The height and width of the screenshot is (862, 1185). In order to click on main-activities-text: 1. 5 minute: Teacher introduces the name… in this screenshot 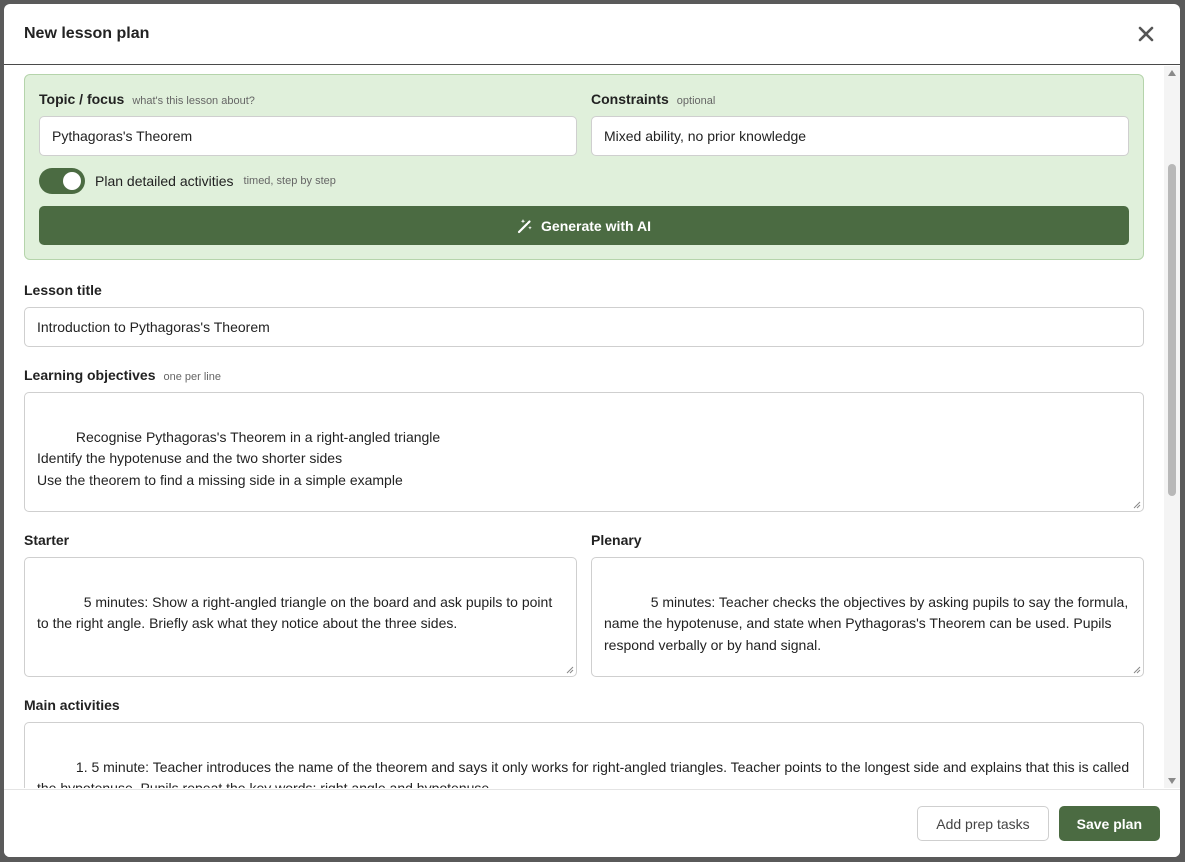, I will do `click(583, 773)`.